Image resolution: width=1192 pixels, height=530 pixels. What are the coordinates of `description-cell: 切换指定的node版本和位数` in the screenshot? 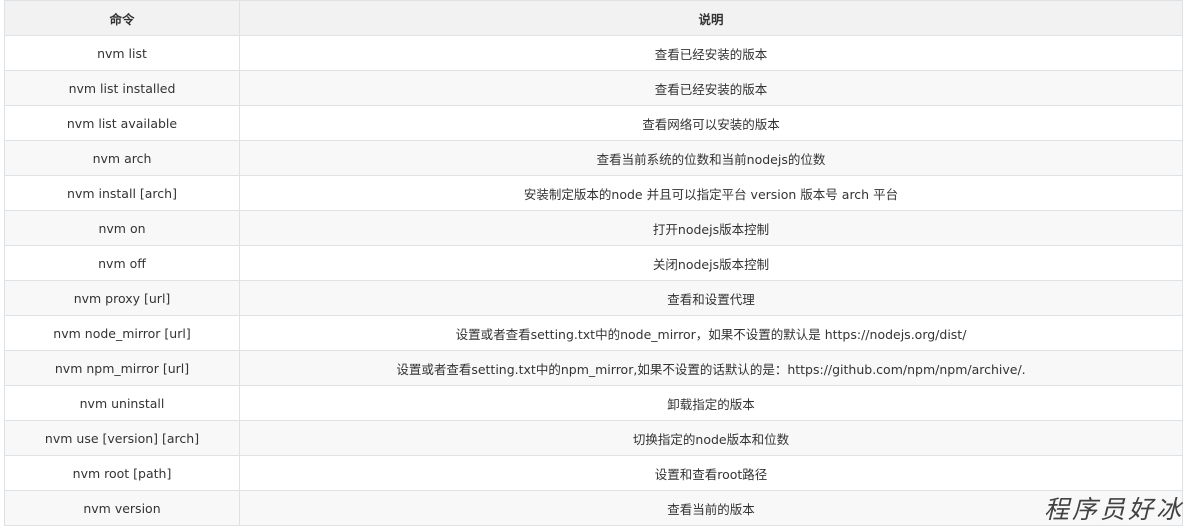 It's located at (711, 438).